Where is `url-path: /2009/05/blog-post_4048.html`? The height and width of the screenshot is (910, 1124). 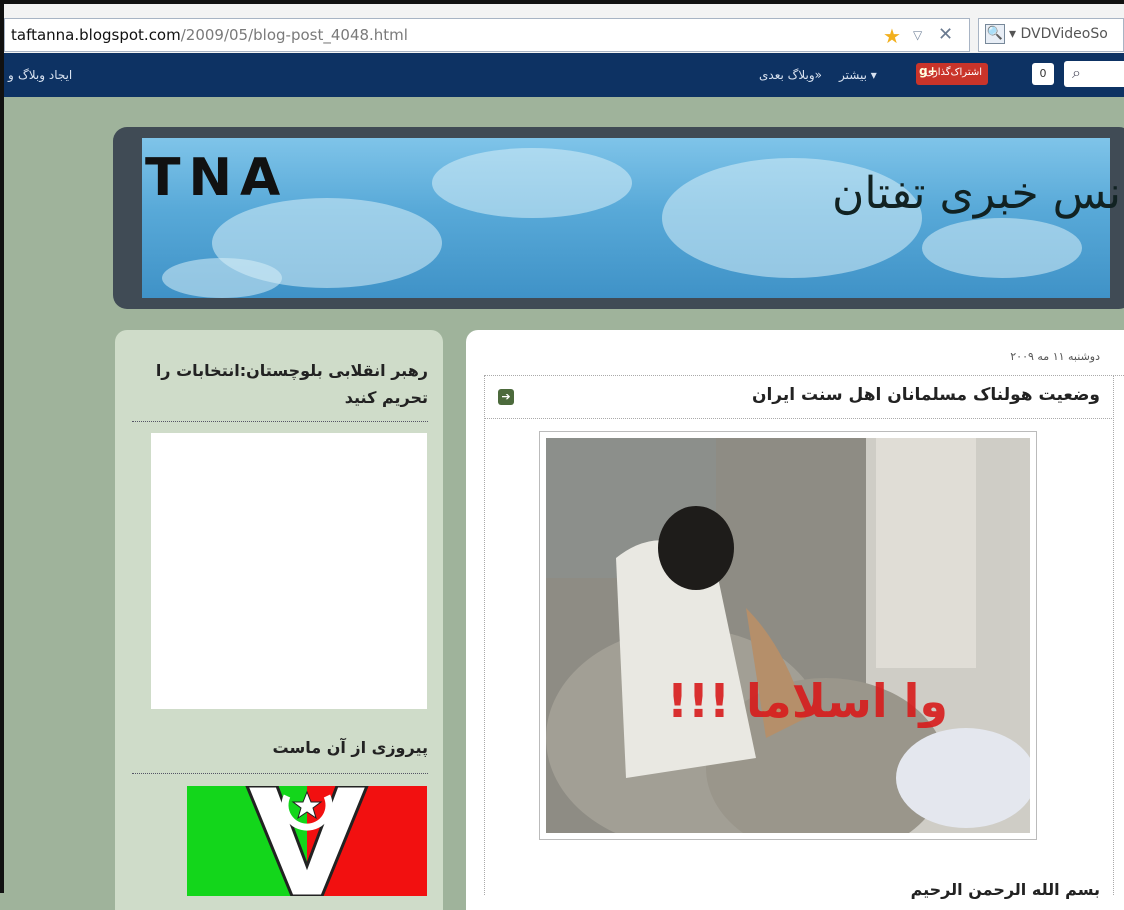
url-path: /2009/05/blog-post_4048.html is located at coordinates (294, 35).